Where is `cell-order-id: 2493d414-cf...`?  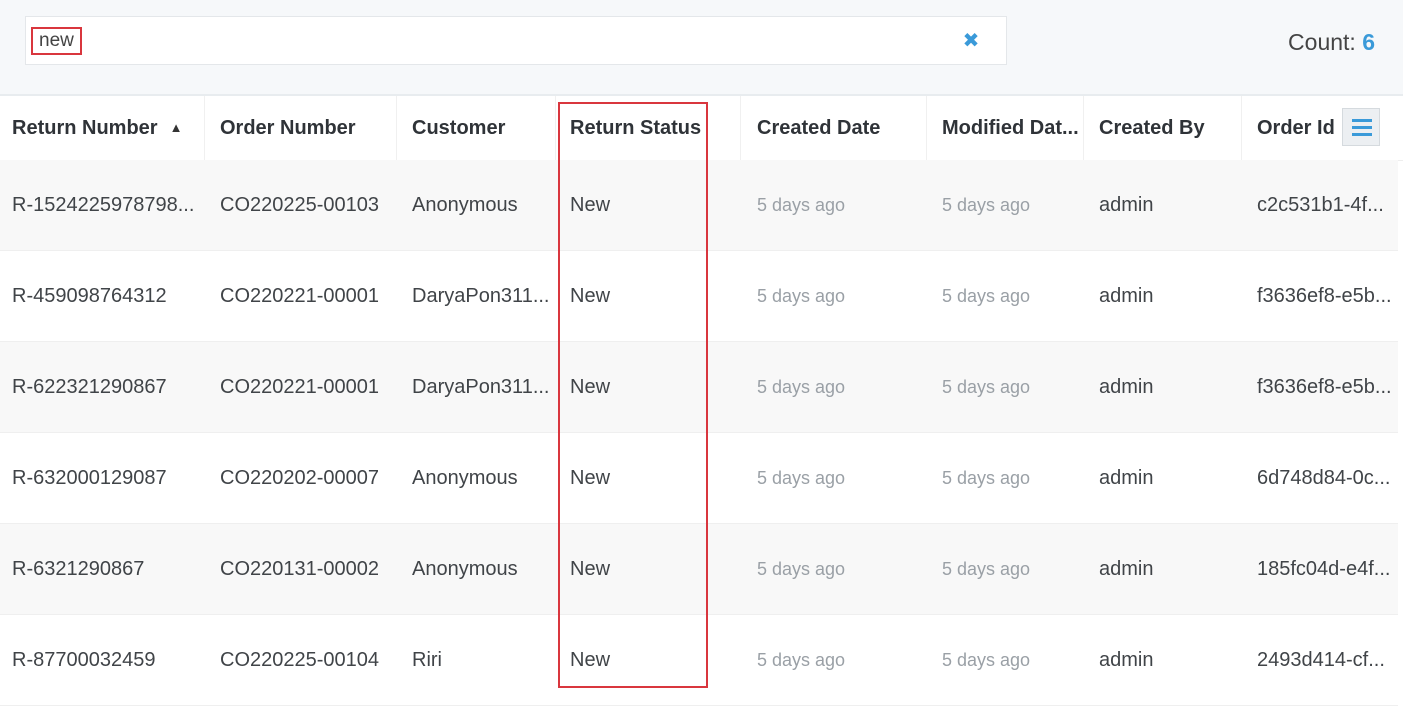 cell-order-id: 2493d414-cf... is located at coordinates (1321, 660).